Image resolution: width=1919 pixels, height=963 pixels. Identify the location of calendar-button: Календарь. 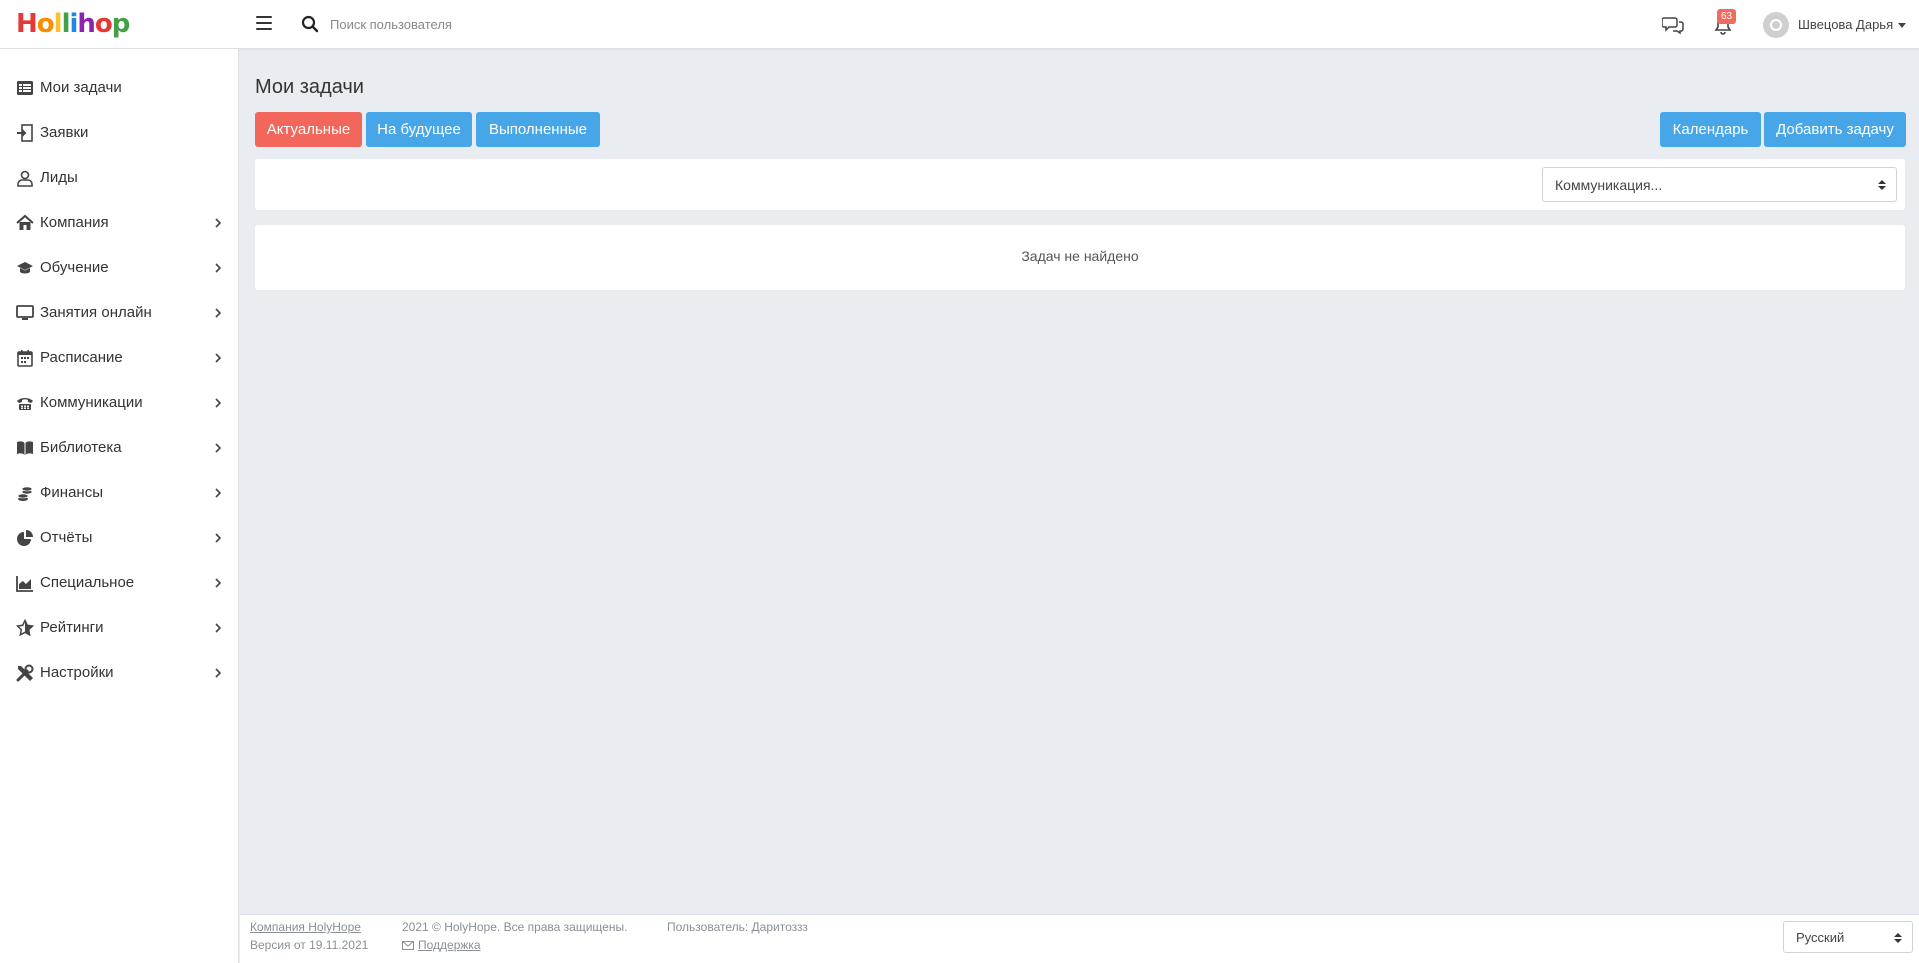
(1710, 129).